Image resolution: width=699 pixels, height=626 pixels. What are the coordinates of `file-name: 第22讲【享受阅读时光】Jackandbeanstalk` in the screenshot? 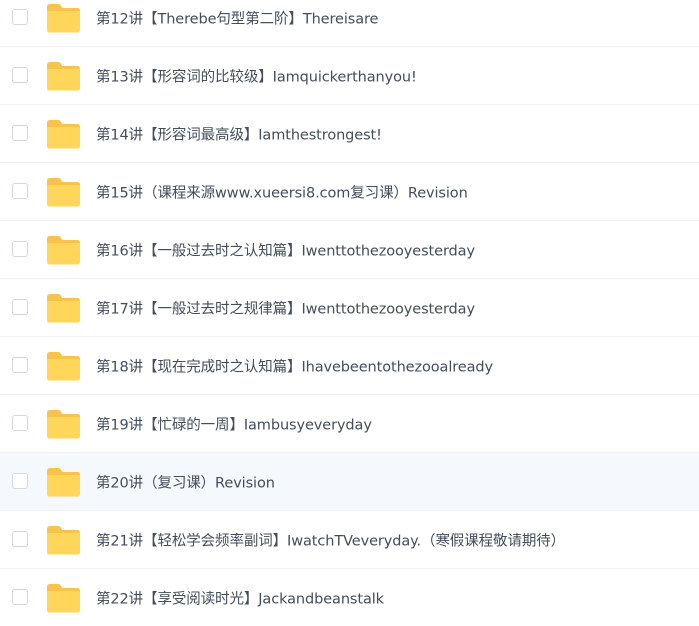 It's located at (240, 597).